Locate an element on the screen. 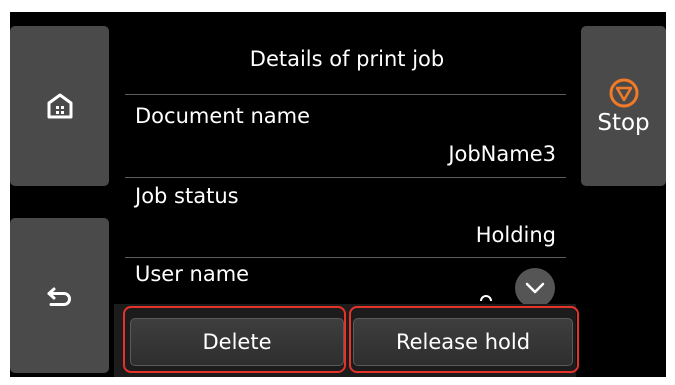 This screenshot has height=385, width=675. stop-button: Stop is located at coordinates (623, 106).